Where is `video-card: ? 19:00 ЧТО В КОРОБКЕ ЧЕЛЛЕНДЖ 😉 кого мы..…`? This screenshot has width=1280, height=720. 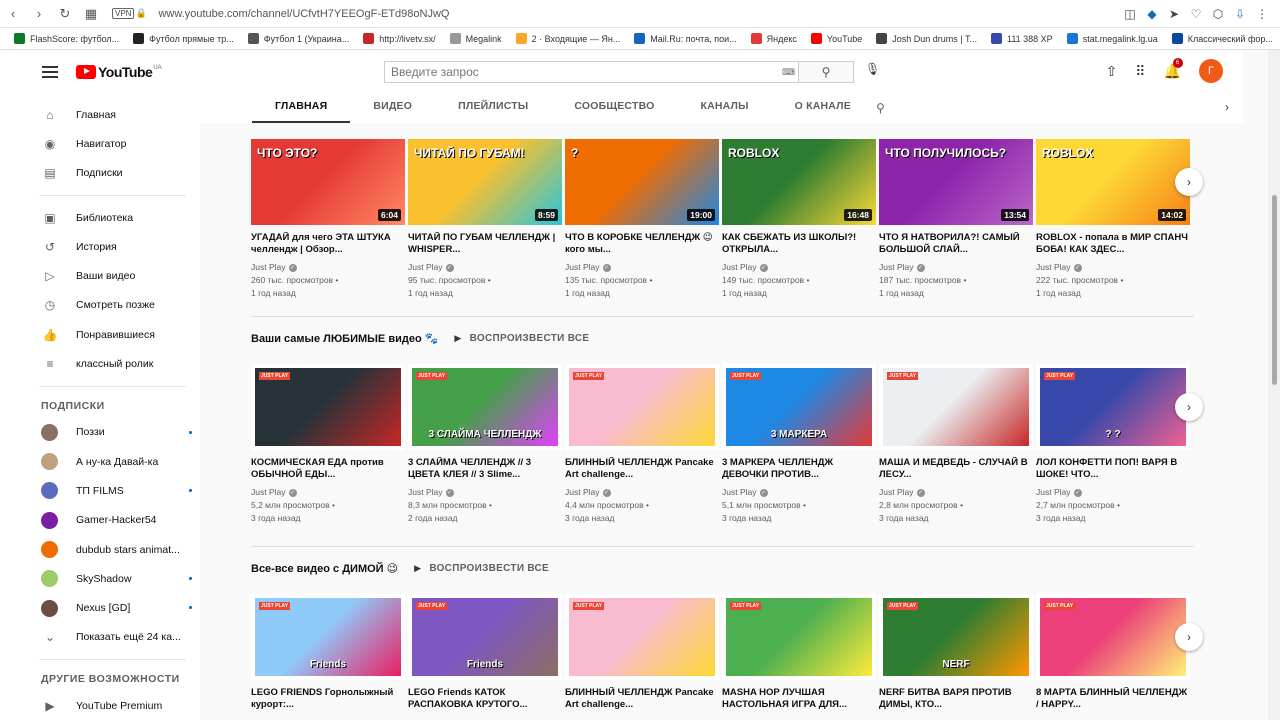 video-card: ? 19:00 ЧТО В КОРОБКЕ ЧЕЛЛЕНДЖ 😉 кого мы..… is located at coordinates (642, 219).